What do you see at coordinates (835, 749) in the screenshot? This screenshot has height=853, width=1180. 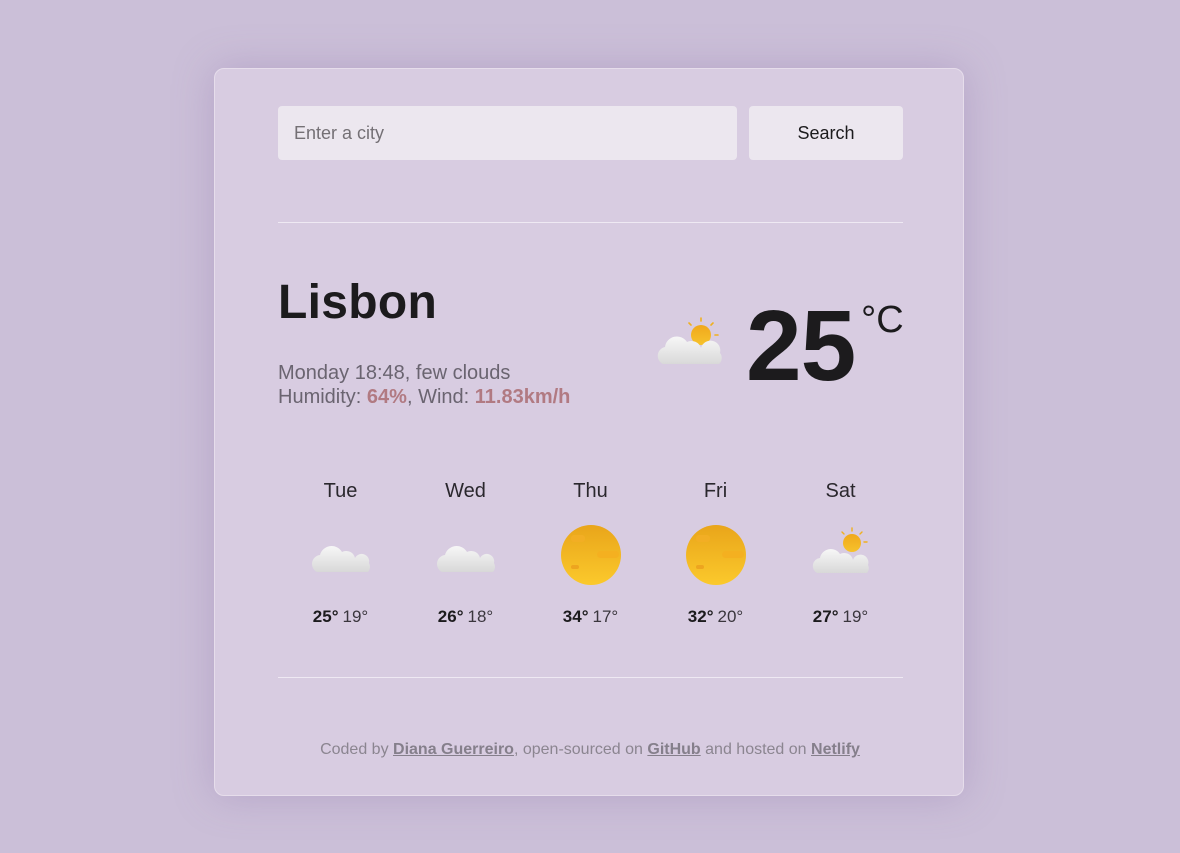 I see `netlify-link: Netlify` at bounding box center [835, 749].